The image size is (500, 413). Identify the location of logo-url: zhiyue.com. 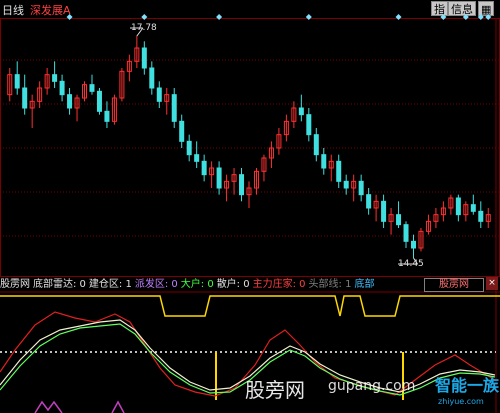
(461, 401).